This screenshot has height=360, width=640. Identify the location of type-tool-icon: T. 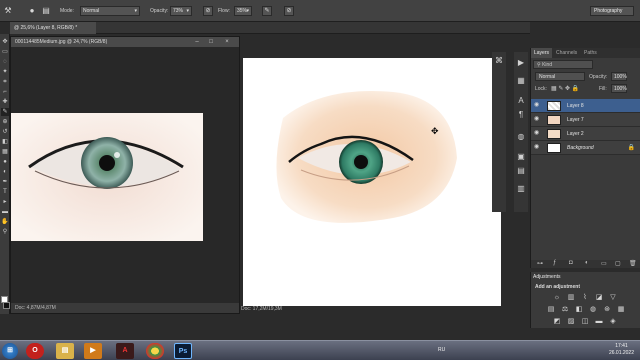
(5, 192).